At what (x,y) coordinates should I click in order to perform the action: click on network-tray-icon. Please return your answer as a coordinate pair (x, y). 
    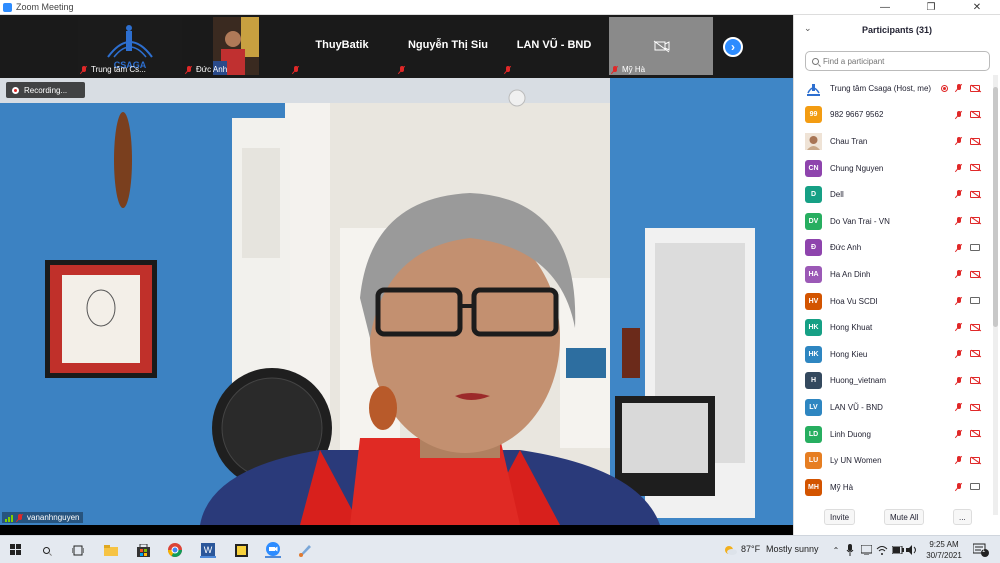
    Looking at the image, I should click on (866, 550).